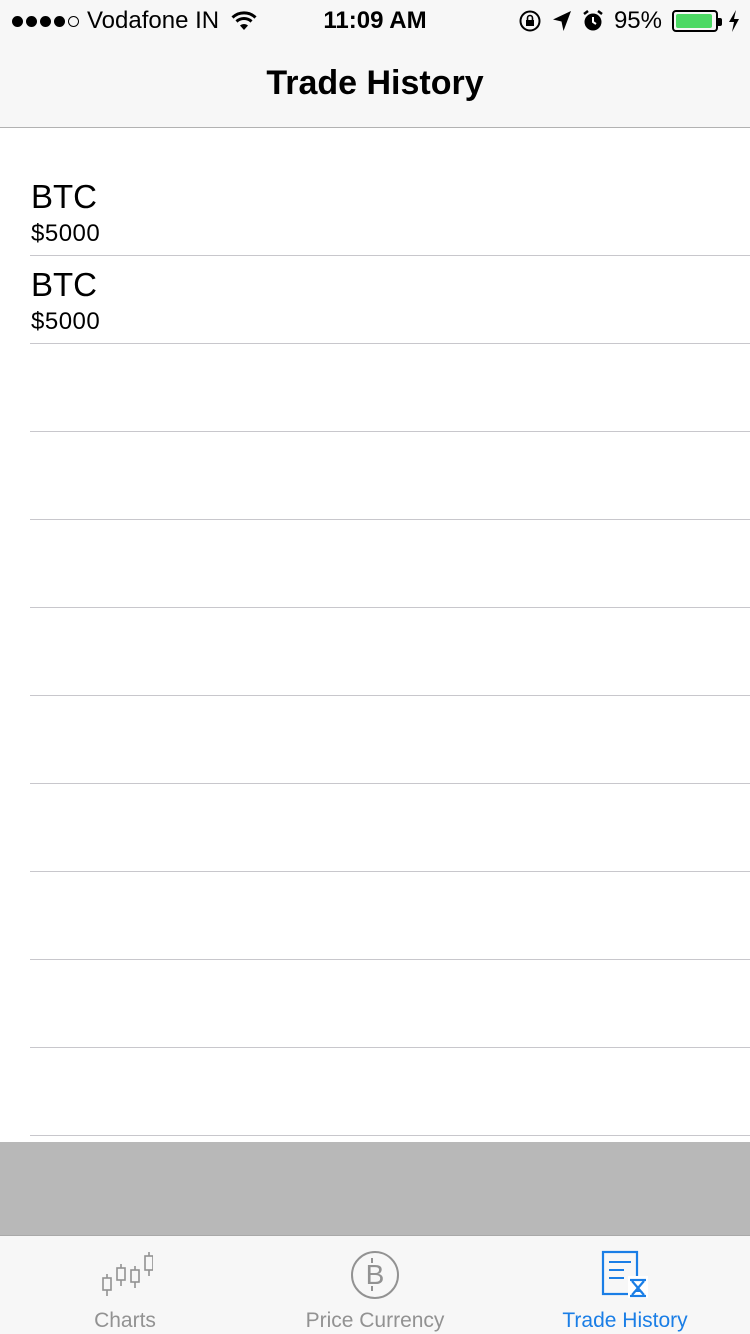  Describe the element at coordinates (375, 1188) in the screenshot. I see `empty-footer-band` at that location.